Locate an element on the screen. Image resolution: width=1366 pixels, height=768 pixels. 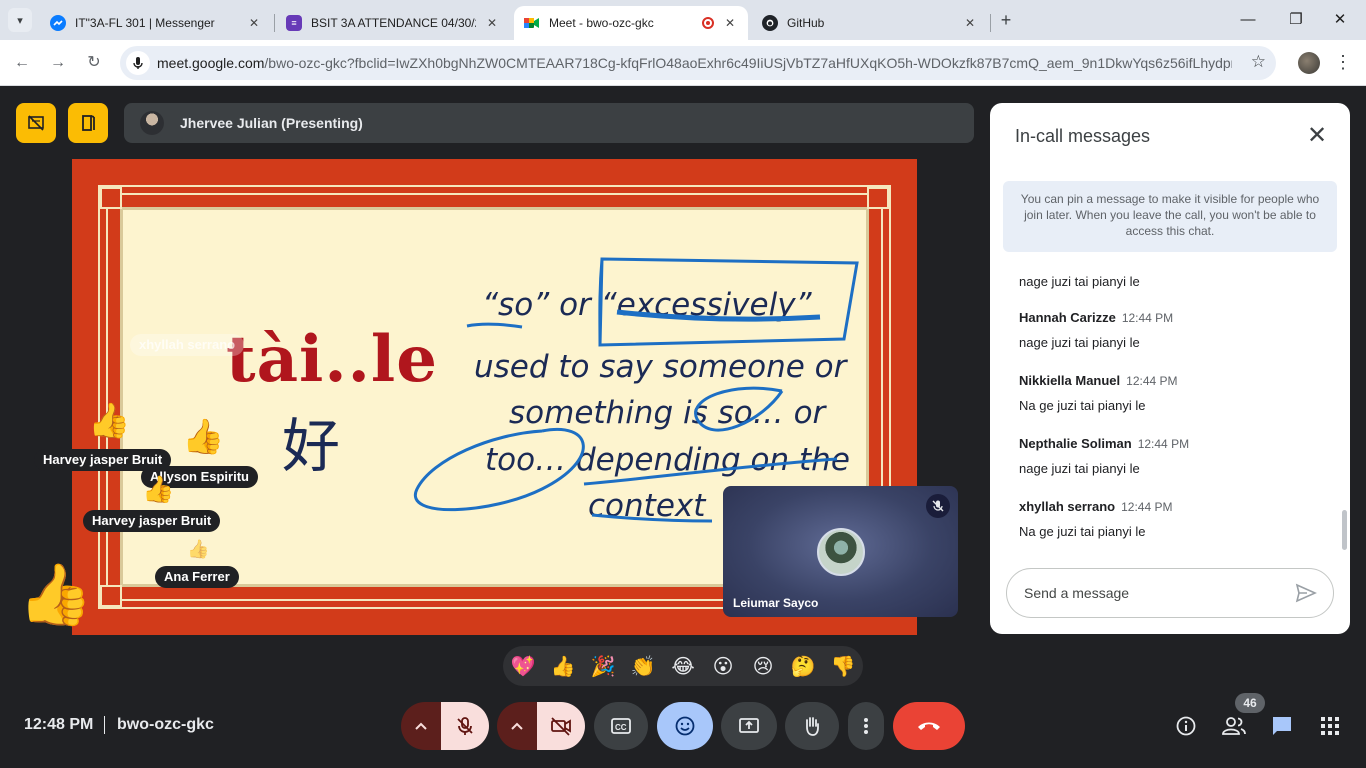
close-window-icon: ✕ is located at coordinates (1340, 20).